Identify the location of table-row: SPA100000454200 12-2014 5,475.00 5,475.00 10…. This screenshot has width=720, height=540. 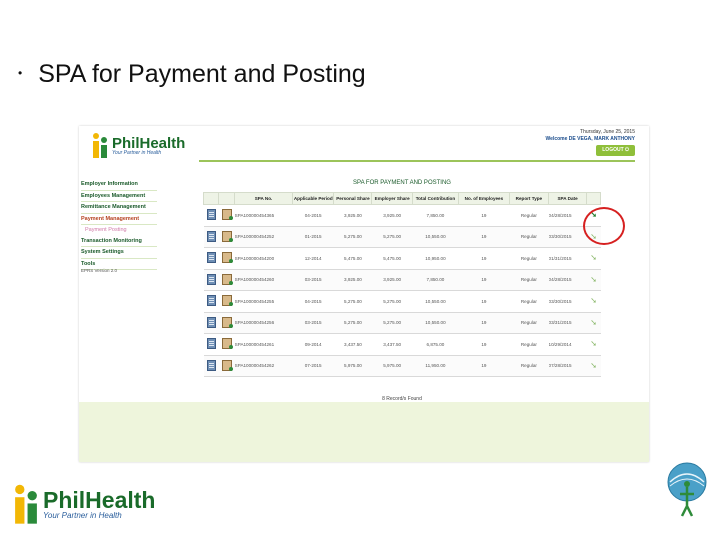
(402, 258).